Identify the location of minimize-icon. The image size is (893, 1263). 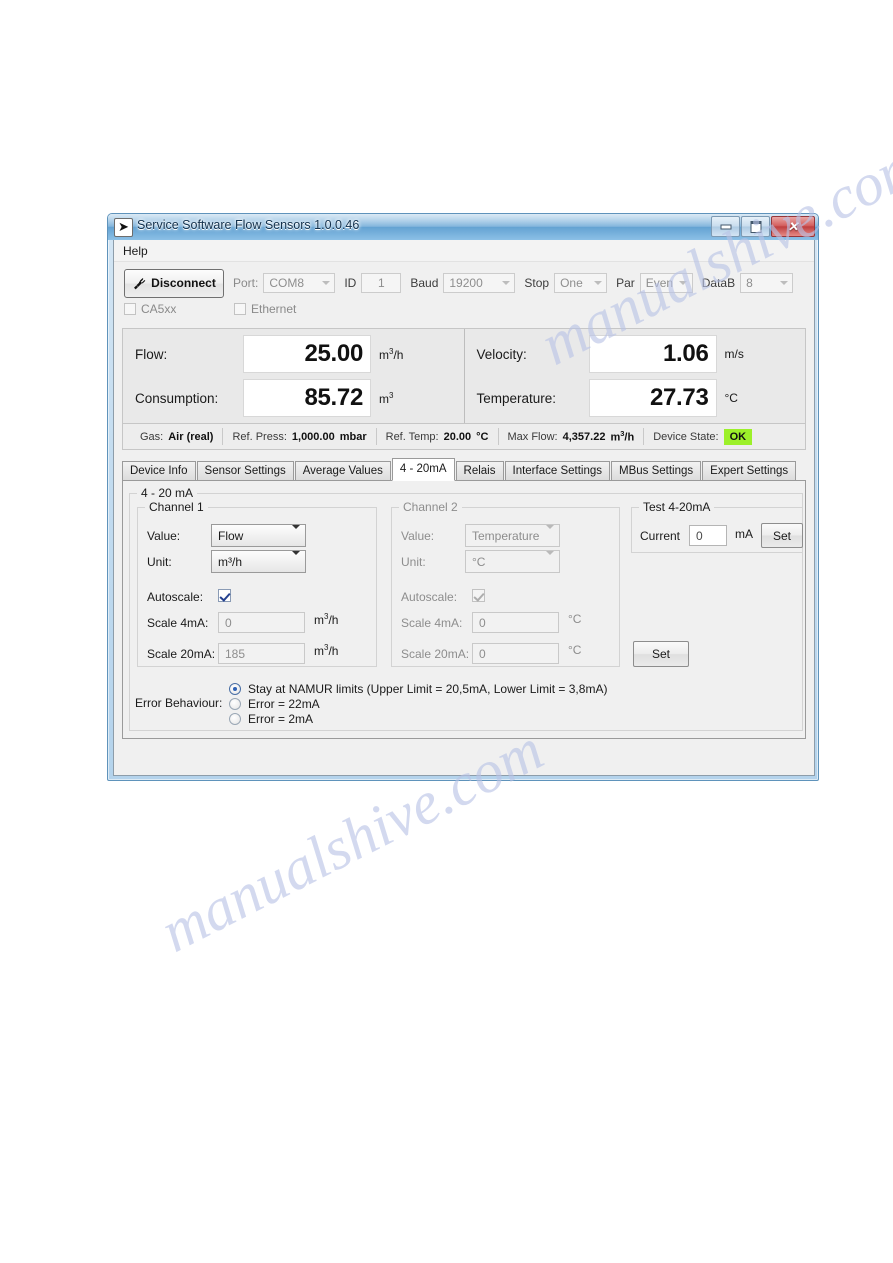
(725, 226).